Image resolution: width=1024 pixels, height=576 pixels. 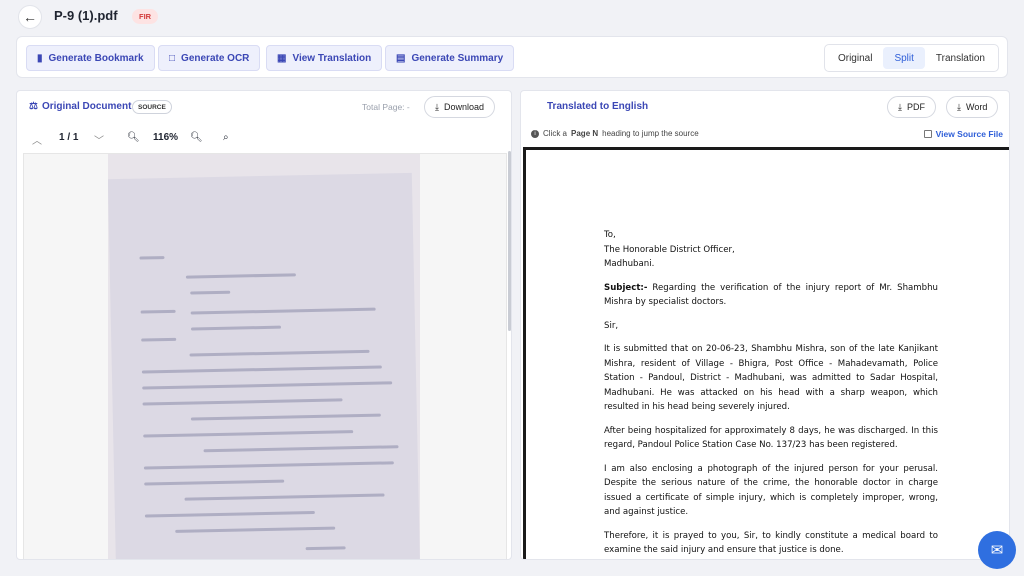 What do you see at coordinates (172, 58) in the screenshot?
I see `ocr-icon: □` at bounding box center [172, 58].